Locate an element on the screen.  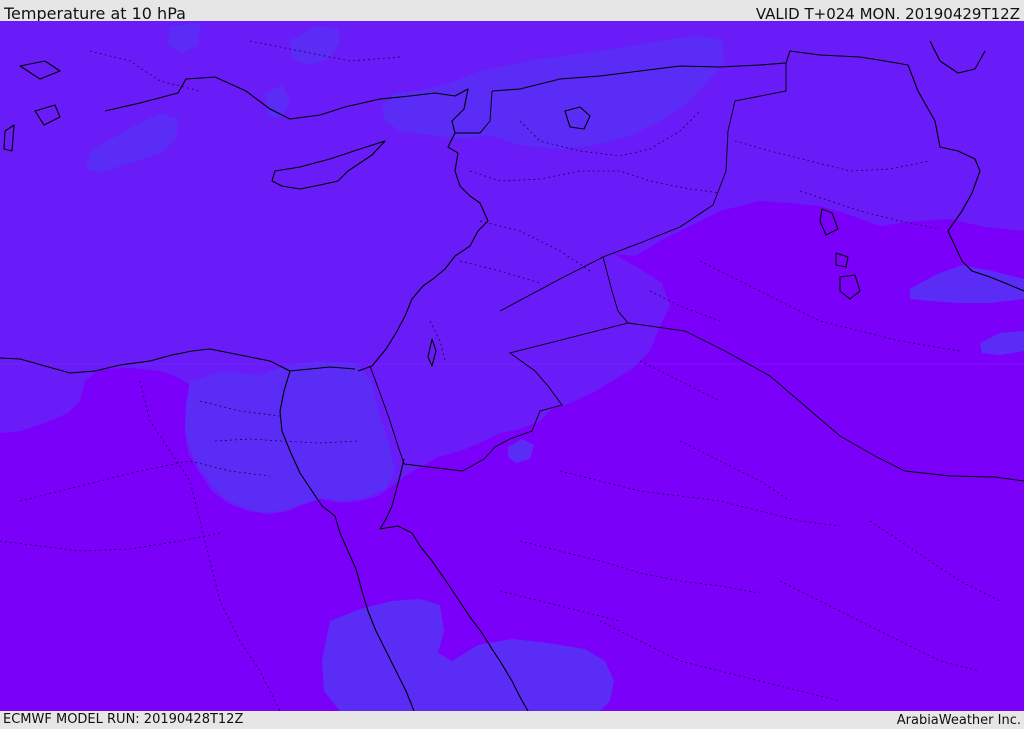
model-run-label: ECMWF MODEL RUN: 20190428T12Z is located at coordinates (123, 719).